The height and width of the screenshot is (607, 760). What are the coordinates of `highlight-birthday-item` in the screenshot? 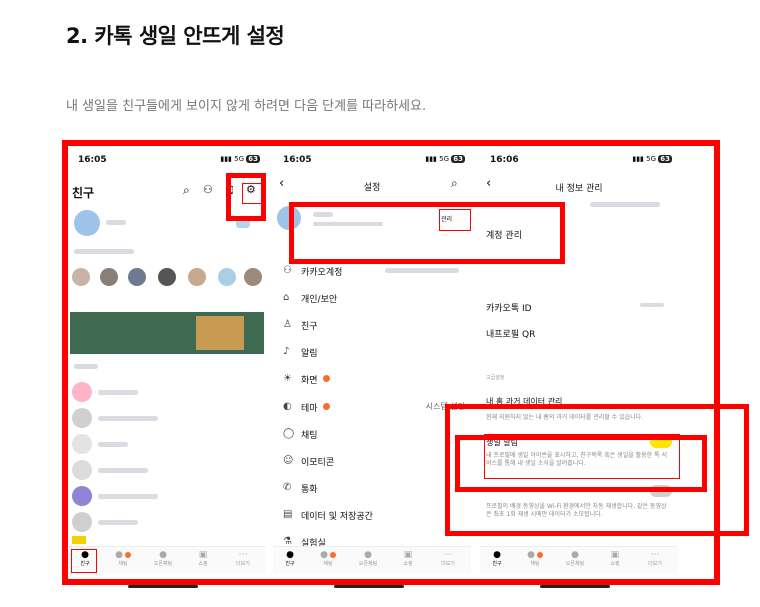 It's located at (582, 456).